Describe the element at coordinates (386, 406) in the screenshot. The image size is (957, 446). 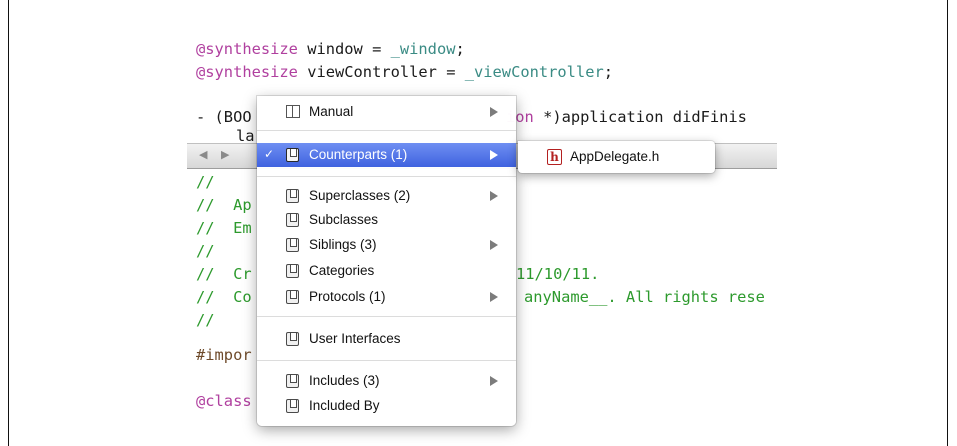
I see `menu-item-included-by: Included By` at that location.